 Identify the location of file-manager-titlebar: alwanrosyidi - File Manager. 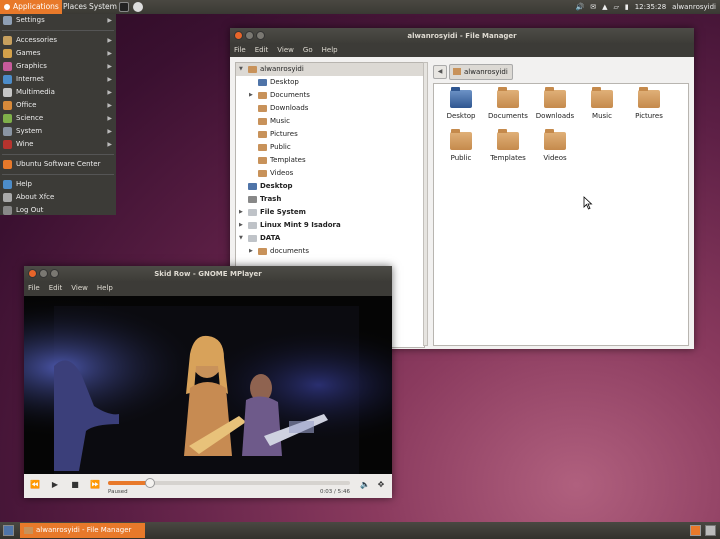
(462, 36).